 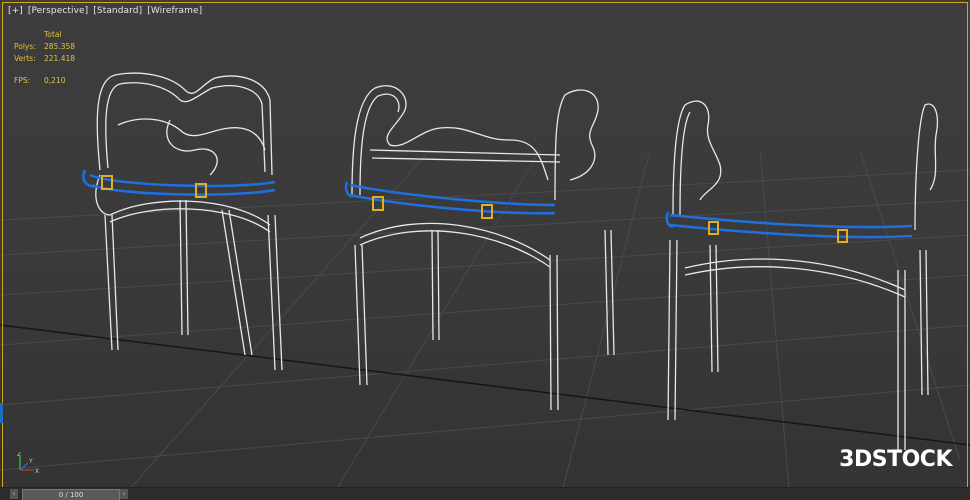 I want to click on polys-value: 285.358, so click(x=60, y=46).